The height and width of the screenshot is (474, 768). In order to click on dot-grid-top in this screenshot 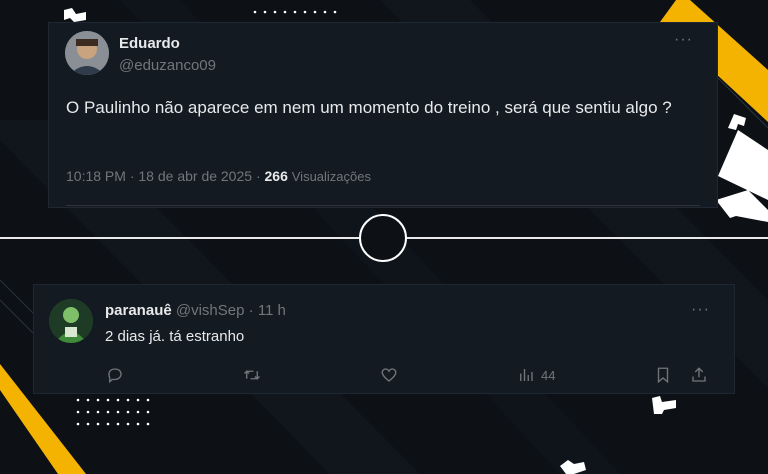, I will do `click(295, 12)`.